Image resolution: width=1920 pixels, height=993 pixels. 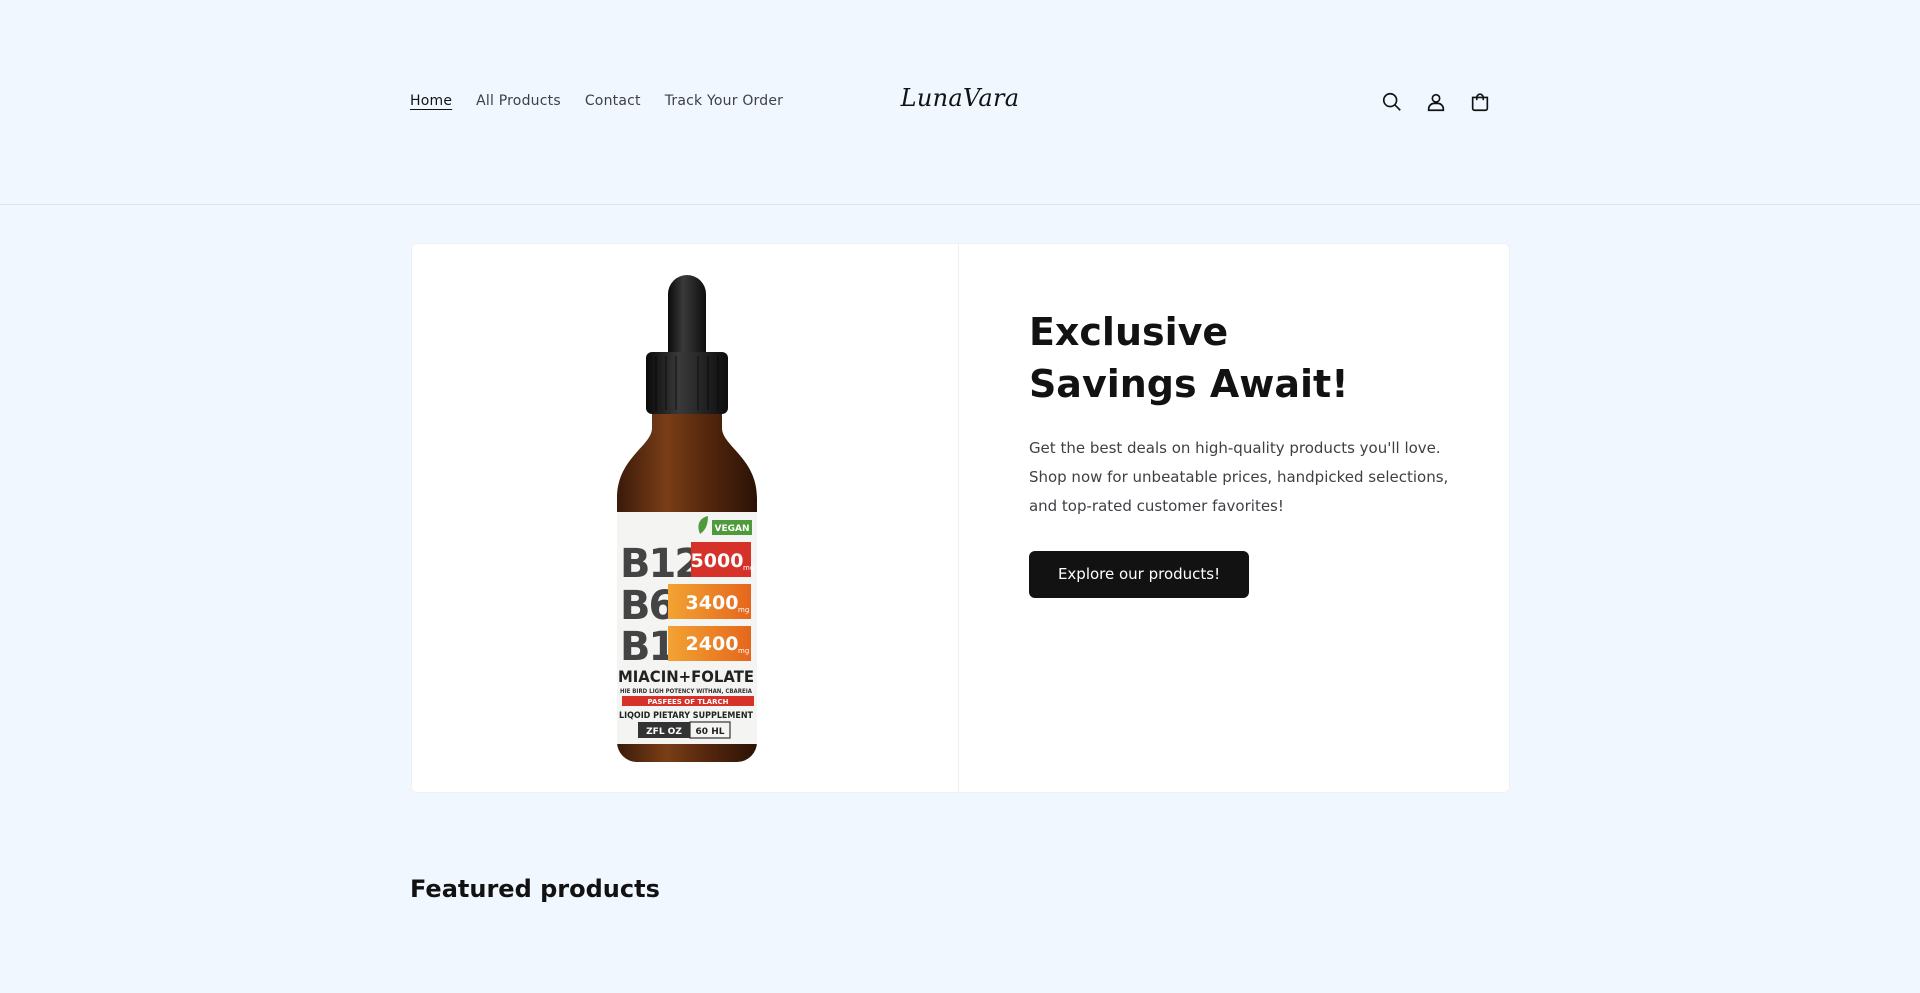 I want to click on nav-contact: Contact, so click(x=613, y=101).